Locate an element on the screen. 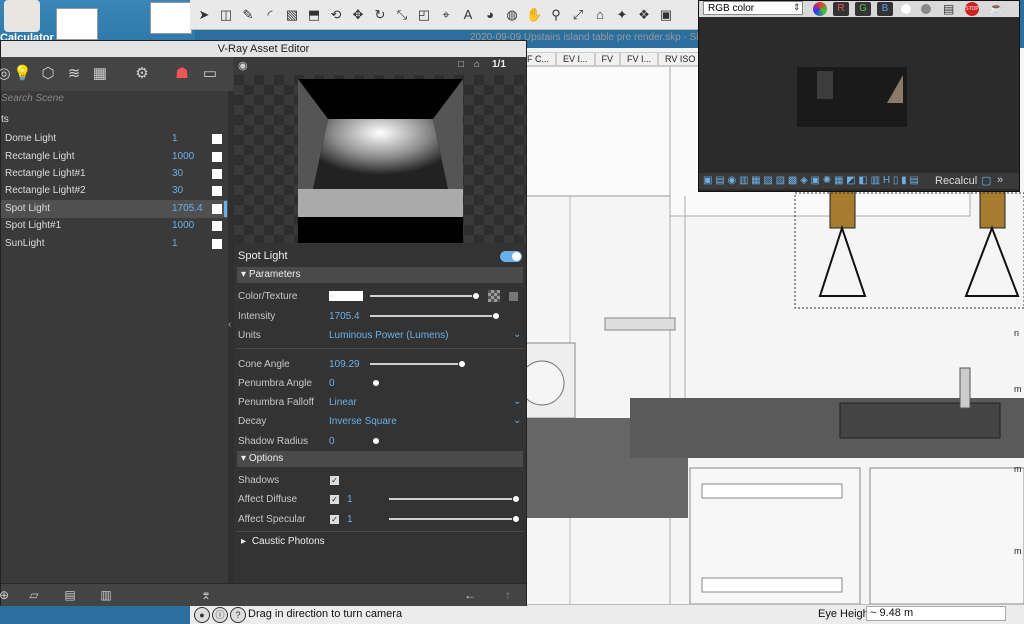 This screenshot has height=624, width=1024. scene-tab: RV ISO is located at coordinates (680, 59).